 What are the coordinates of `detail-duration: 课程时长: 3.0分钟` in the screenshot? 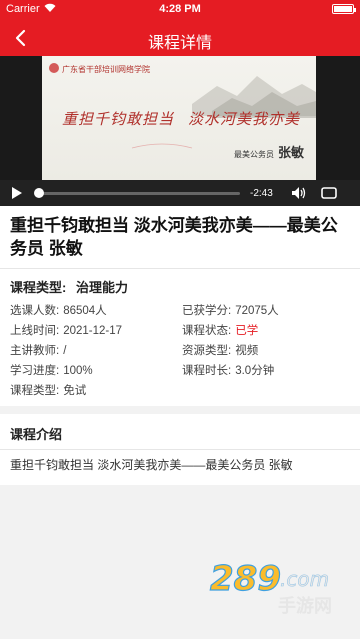 It's located at (228, 371).